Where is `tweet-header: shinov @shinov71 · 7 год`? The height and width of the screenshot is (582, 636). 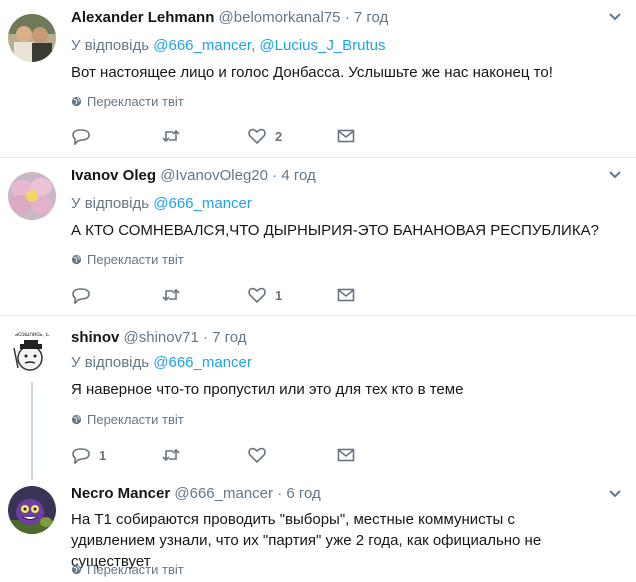
tweet-header: shinov @shinov71 · 7 год is located at coordinates (159, 337).